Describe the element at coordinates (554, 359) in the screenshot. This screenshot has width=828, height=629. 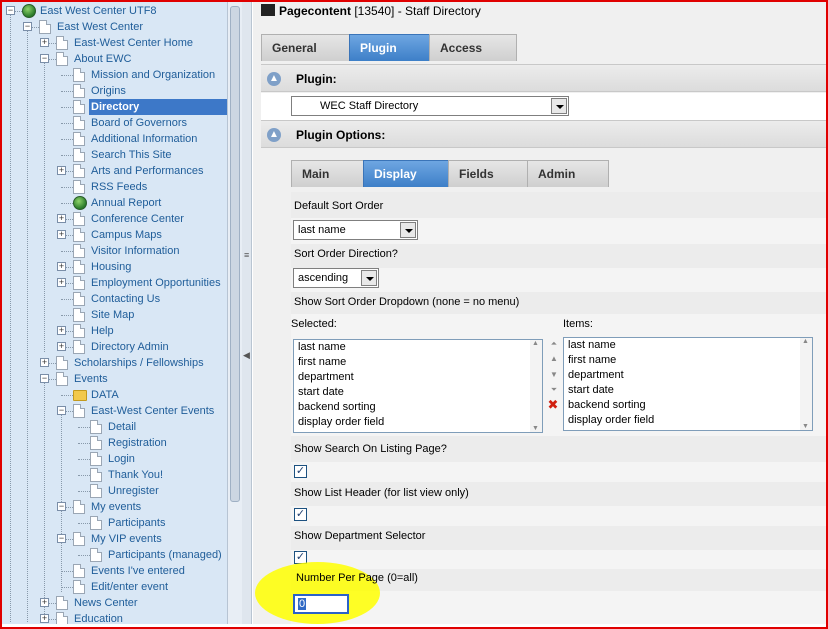
I see `move-up-icon: ▲` at that location.